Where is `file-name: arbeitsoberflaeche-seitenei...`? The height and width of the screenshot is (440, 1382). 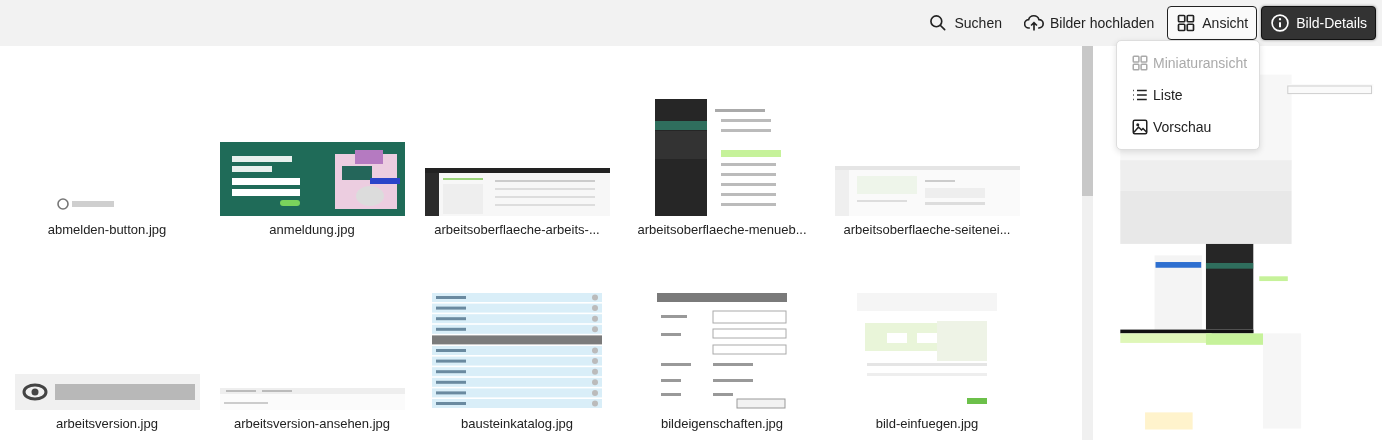 file-name: arbeitsoberflaeche-seitenei... is located at coordinates (927, 229).